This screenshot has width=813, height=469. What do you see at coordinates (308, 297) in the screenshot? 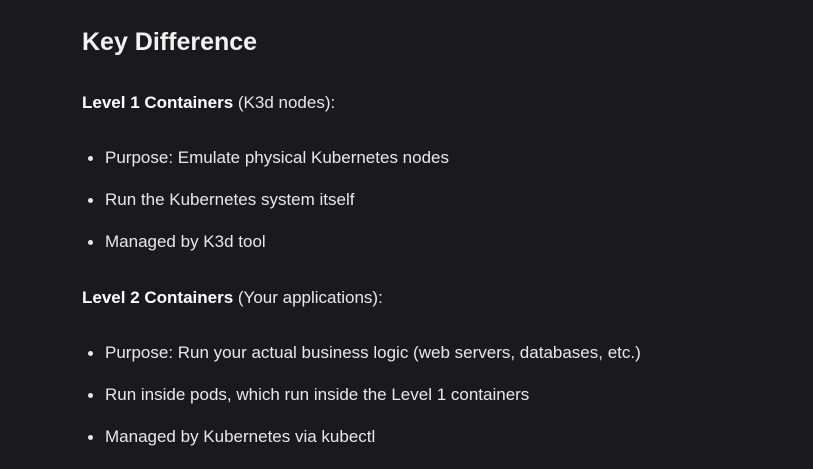
I see `level2-note: (Your applications):` at bounding box center [308, 297].